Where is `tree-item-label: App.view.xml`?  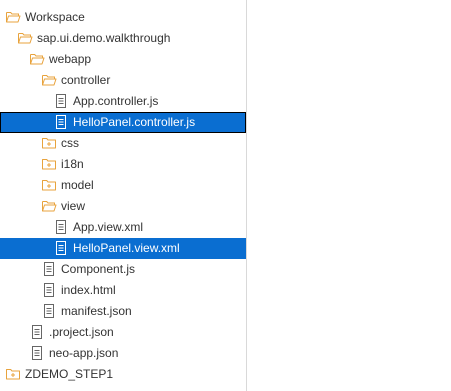 tree-item-label: App.view.xml is located at coordinates (108, 227).